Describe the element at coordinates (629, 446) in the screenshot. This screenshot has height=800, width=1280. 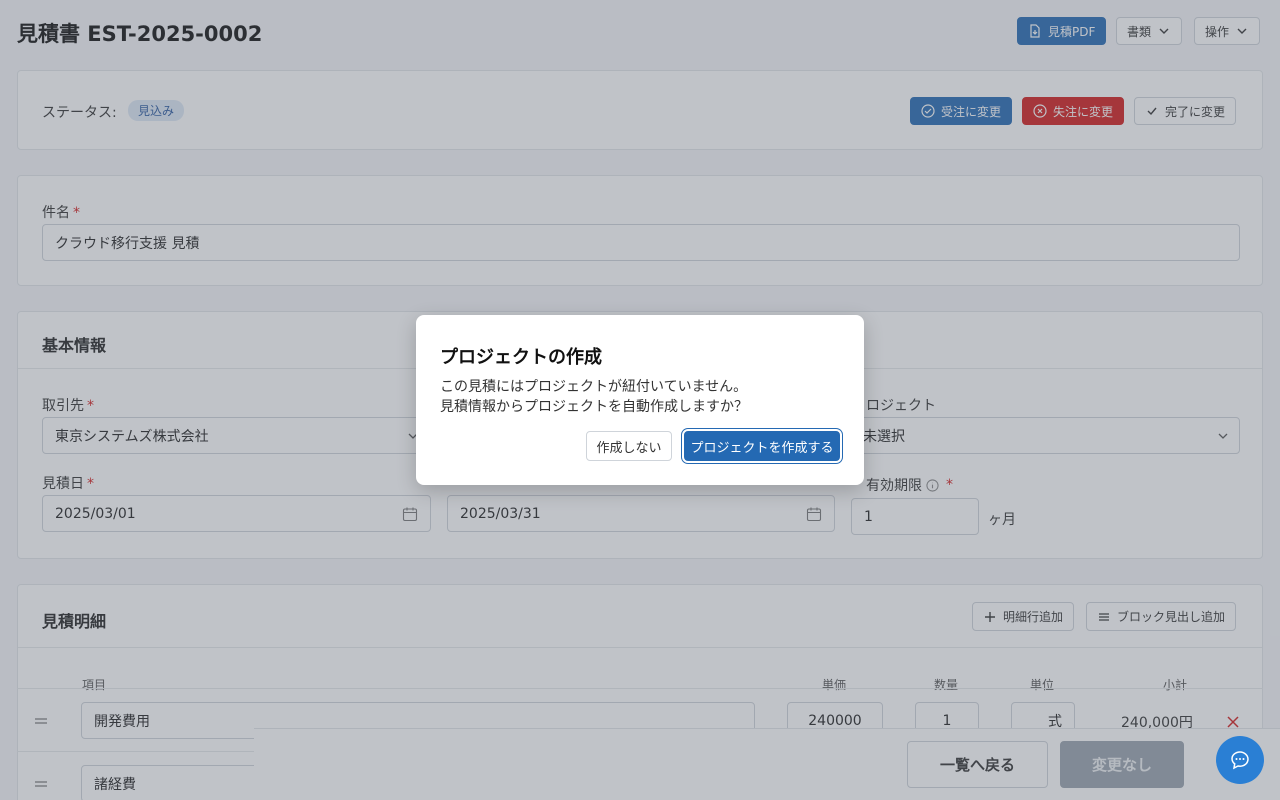
I see `dont-create-button: 作成しない` at that location.